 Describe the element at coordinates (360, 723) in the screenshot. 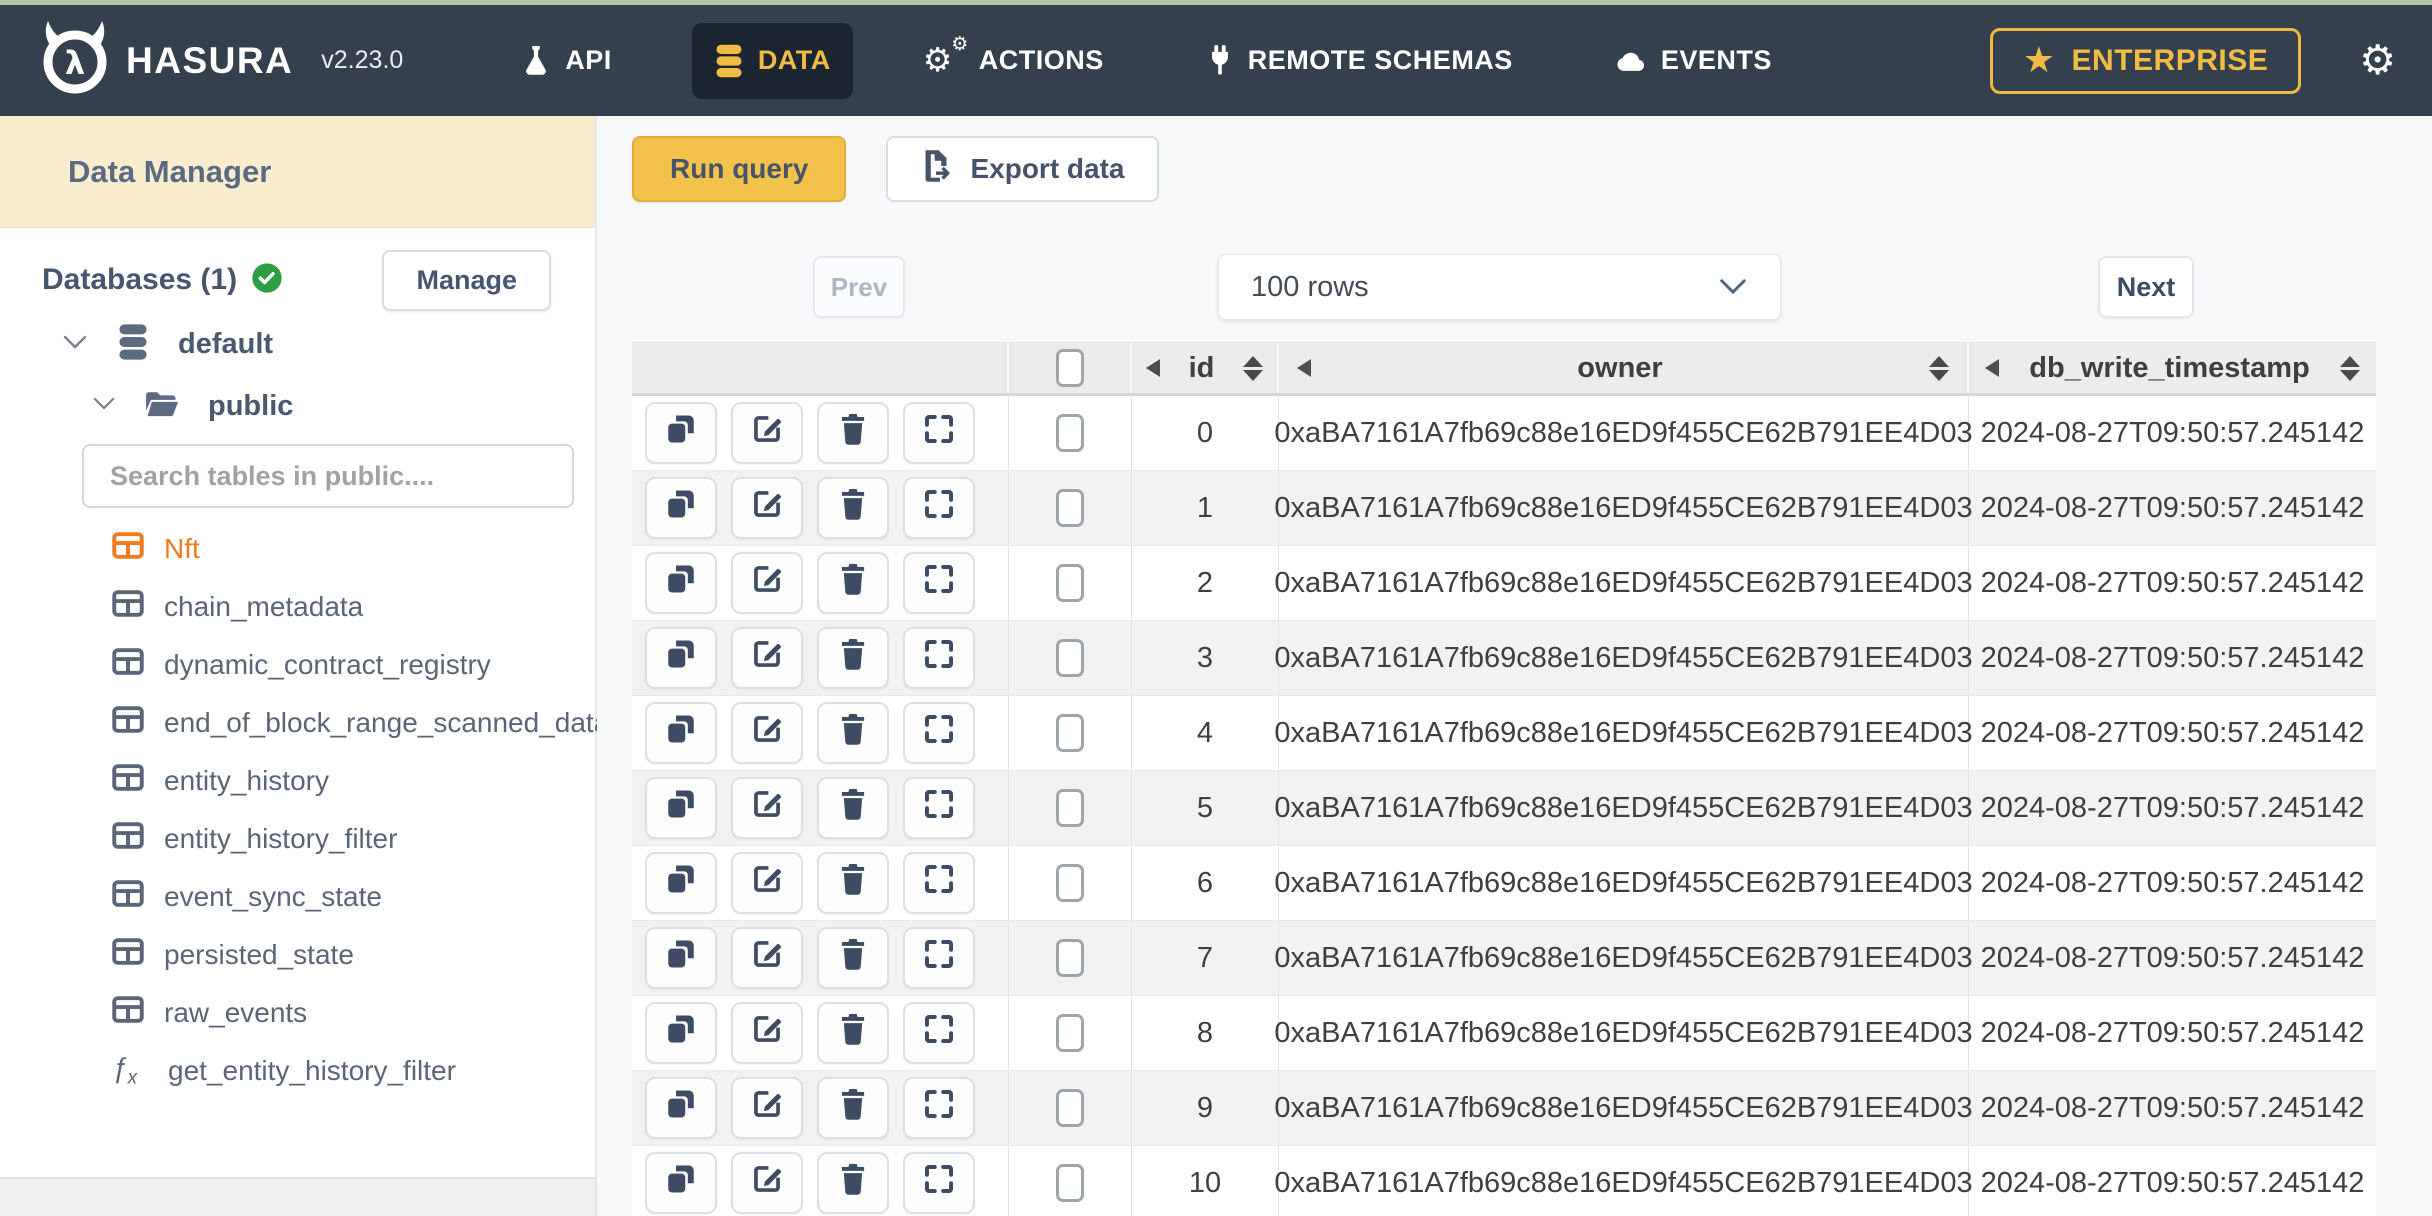

I see `sidebar-table-item: end_of_block_range_scanned_data` at that location.